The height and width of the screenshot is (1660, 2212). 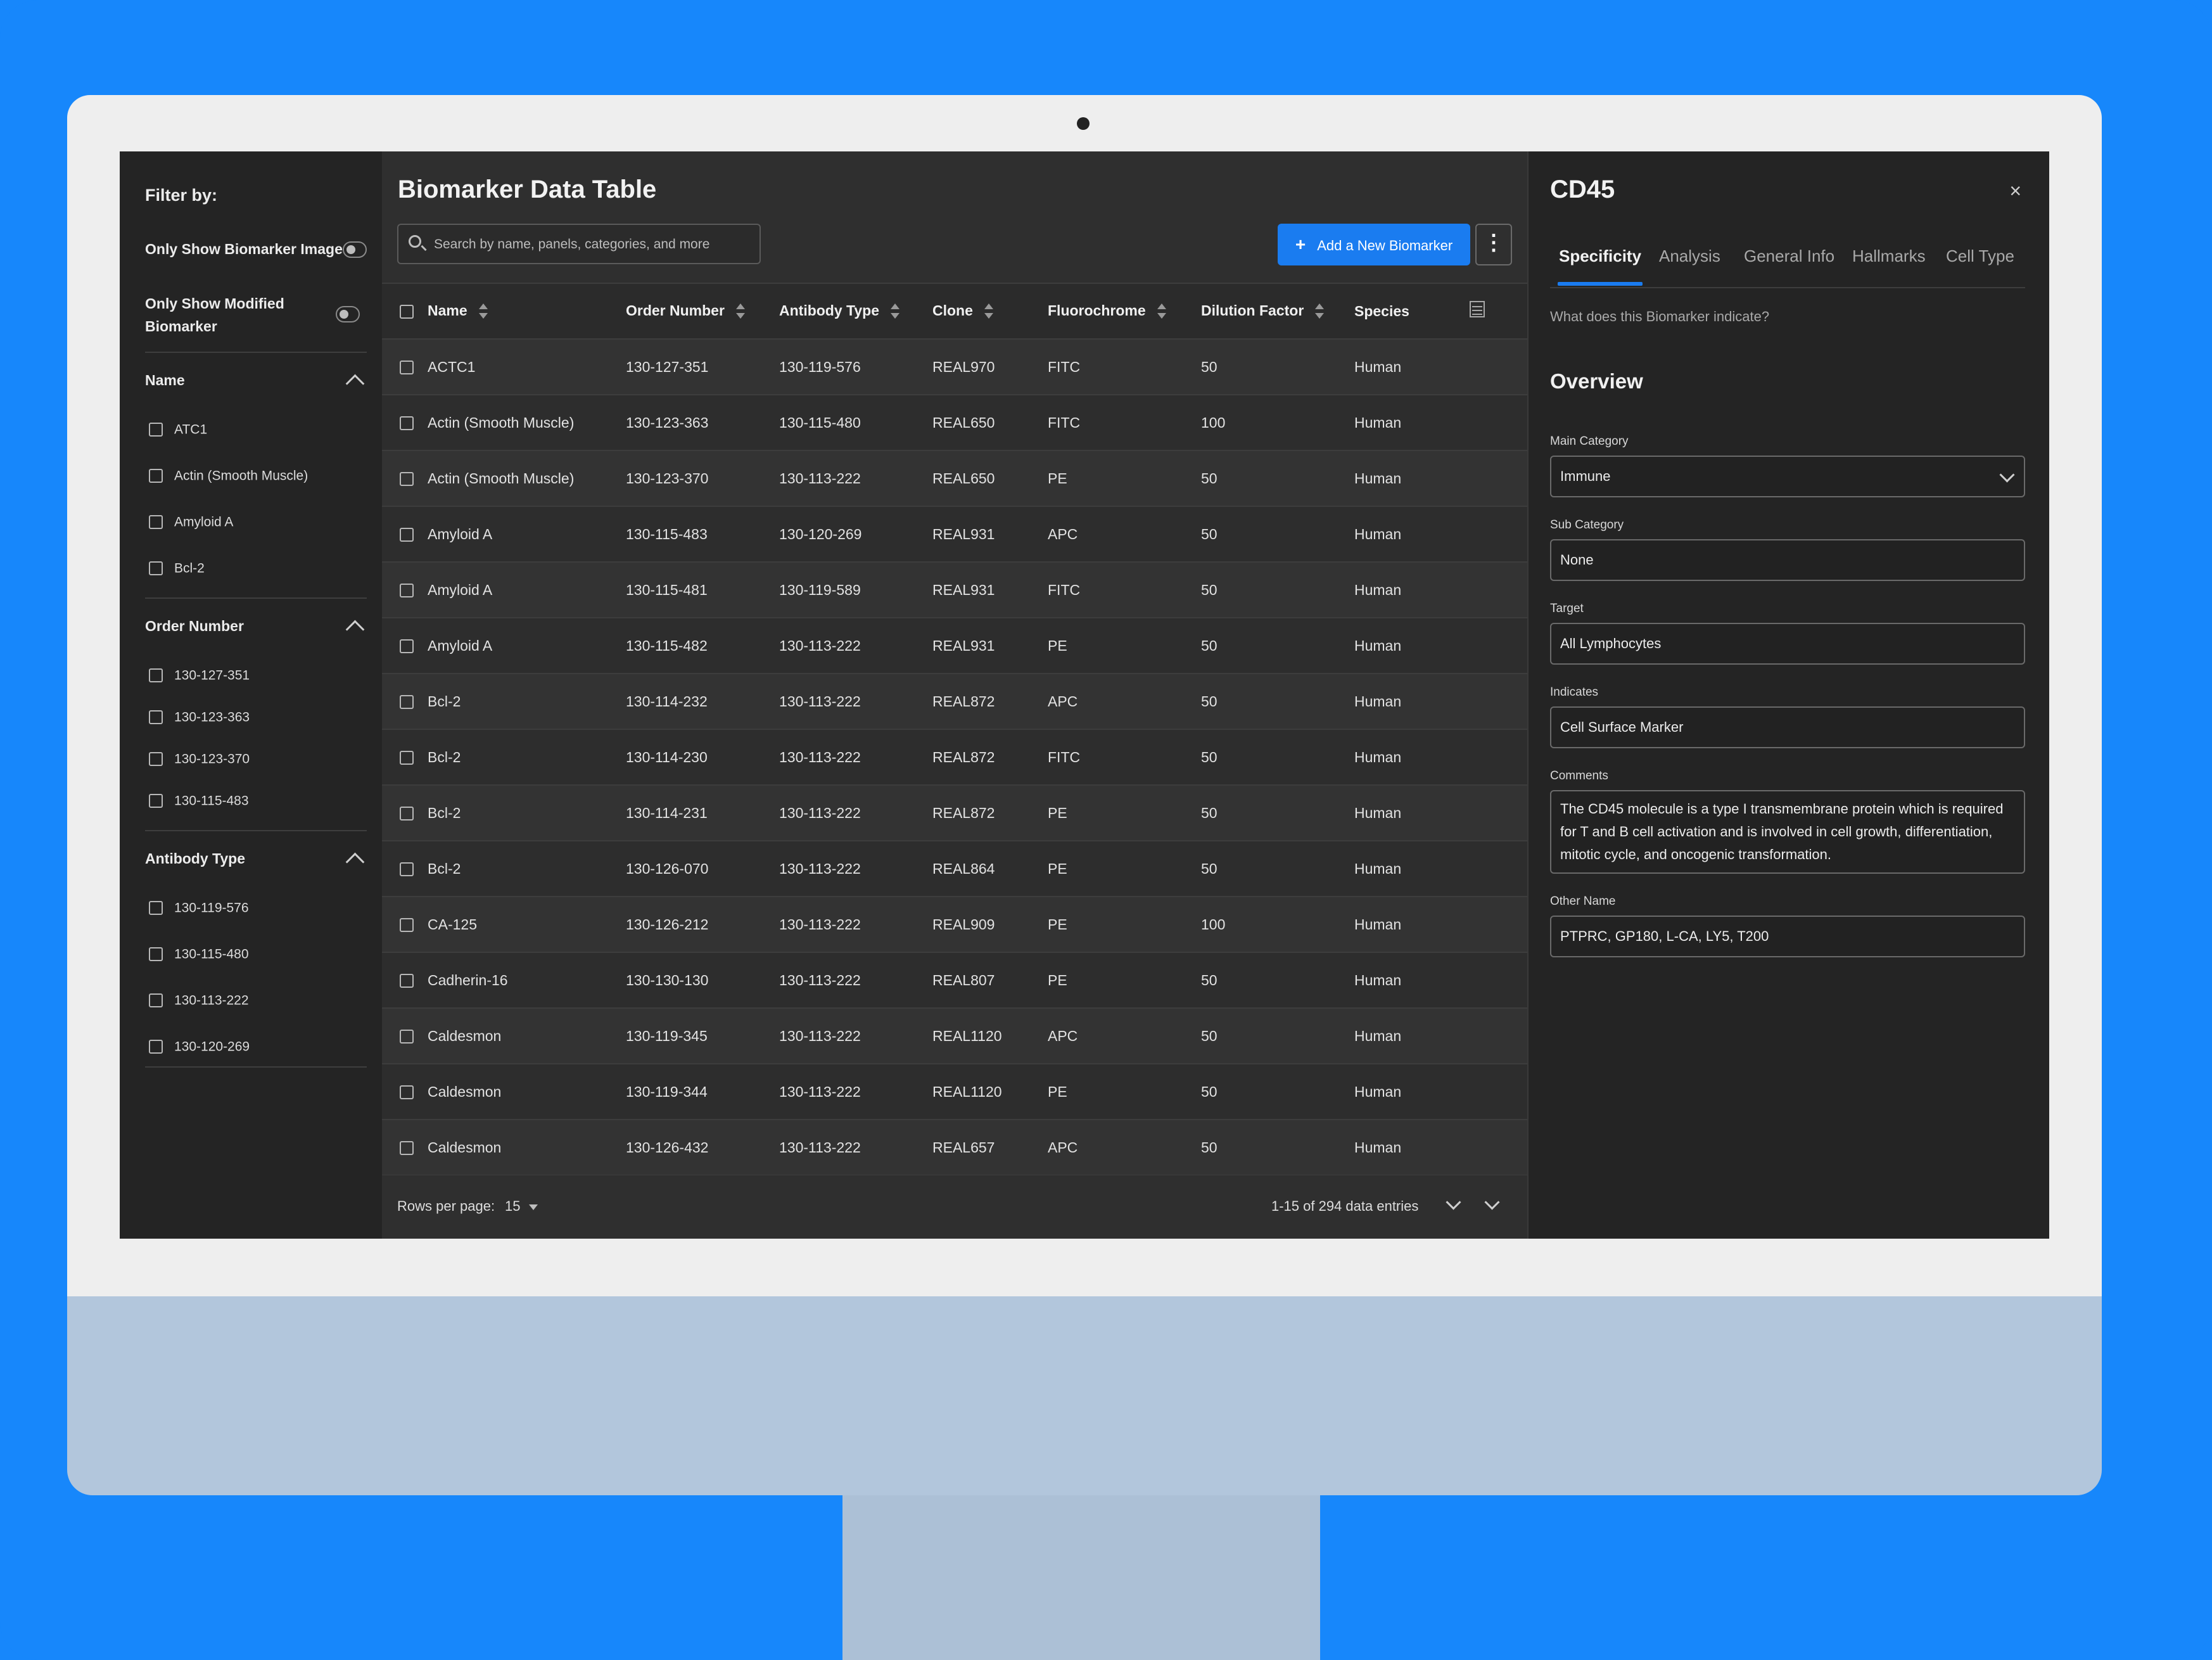 What do you see at coordinates (1889, 256) in the screenshot?
I see `tab-hallmarks: Hallmarks` at bounding box center [1889, 256].